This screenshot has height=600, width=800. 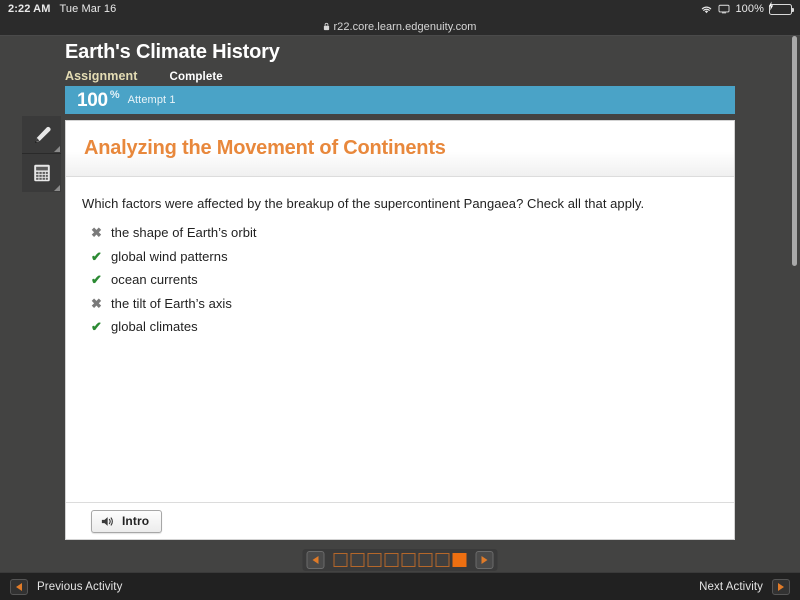 I want to click on highlighter-tool, so click(x=41, y=135).